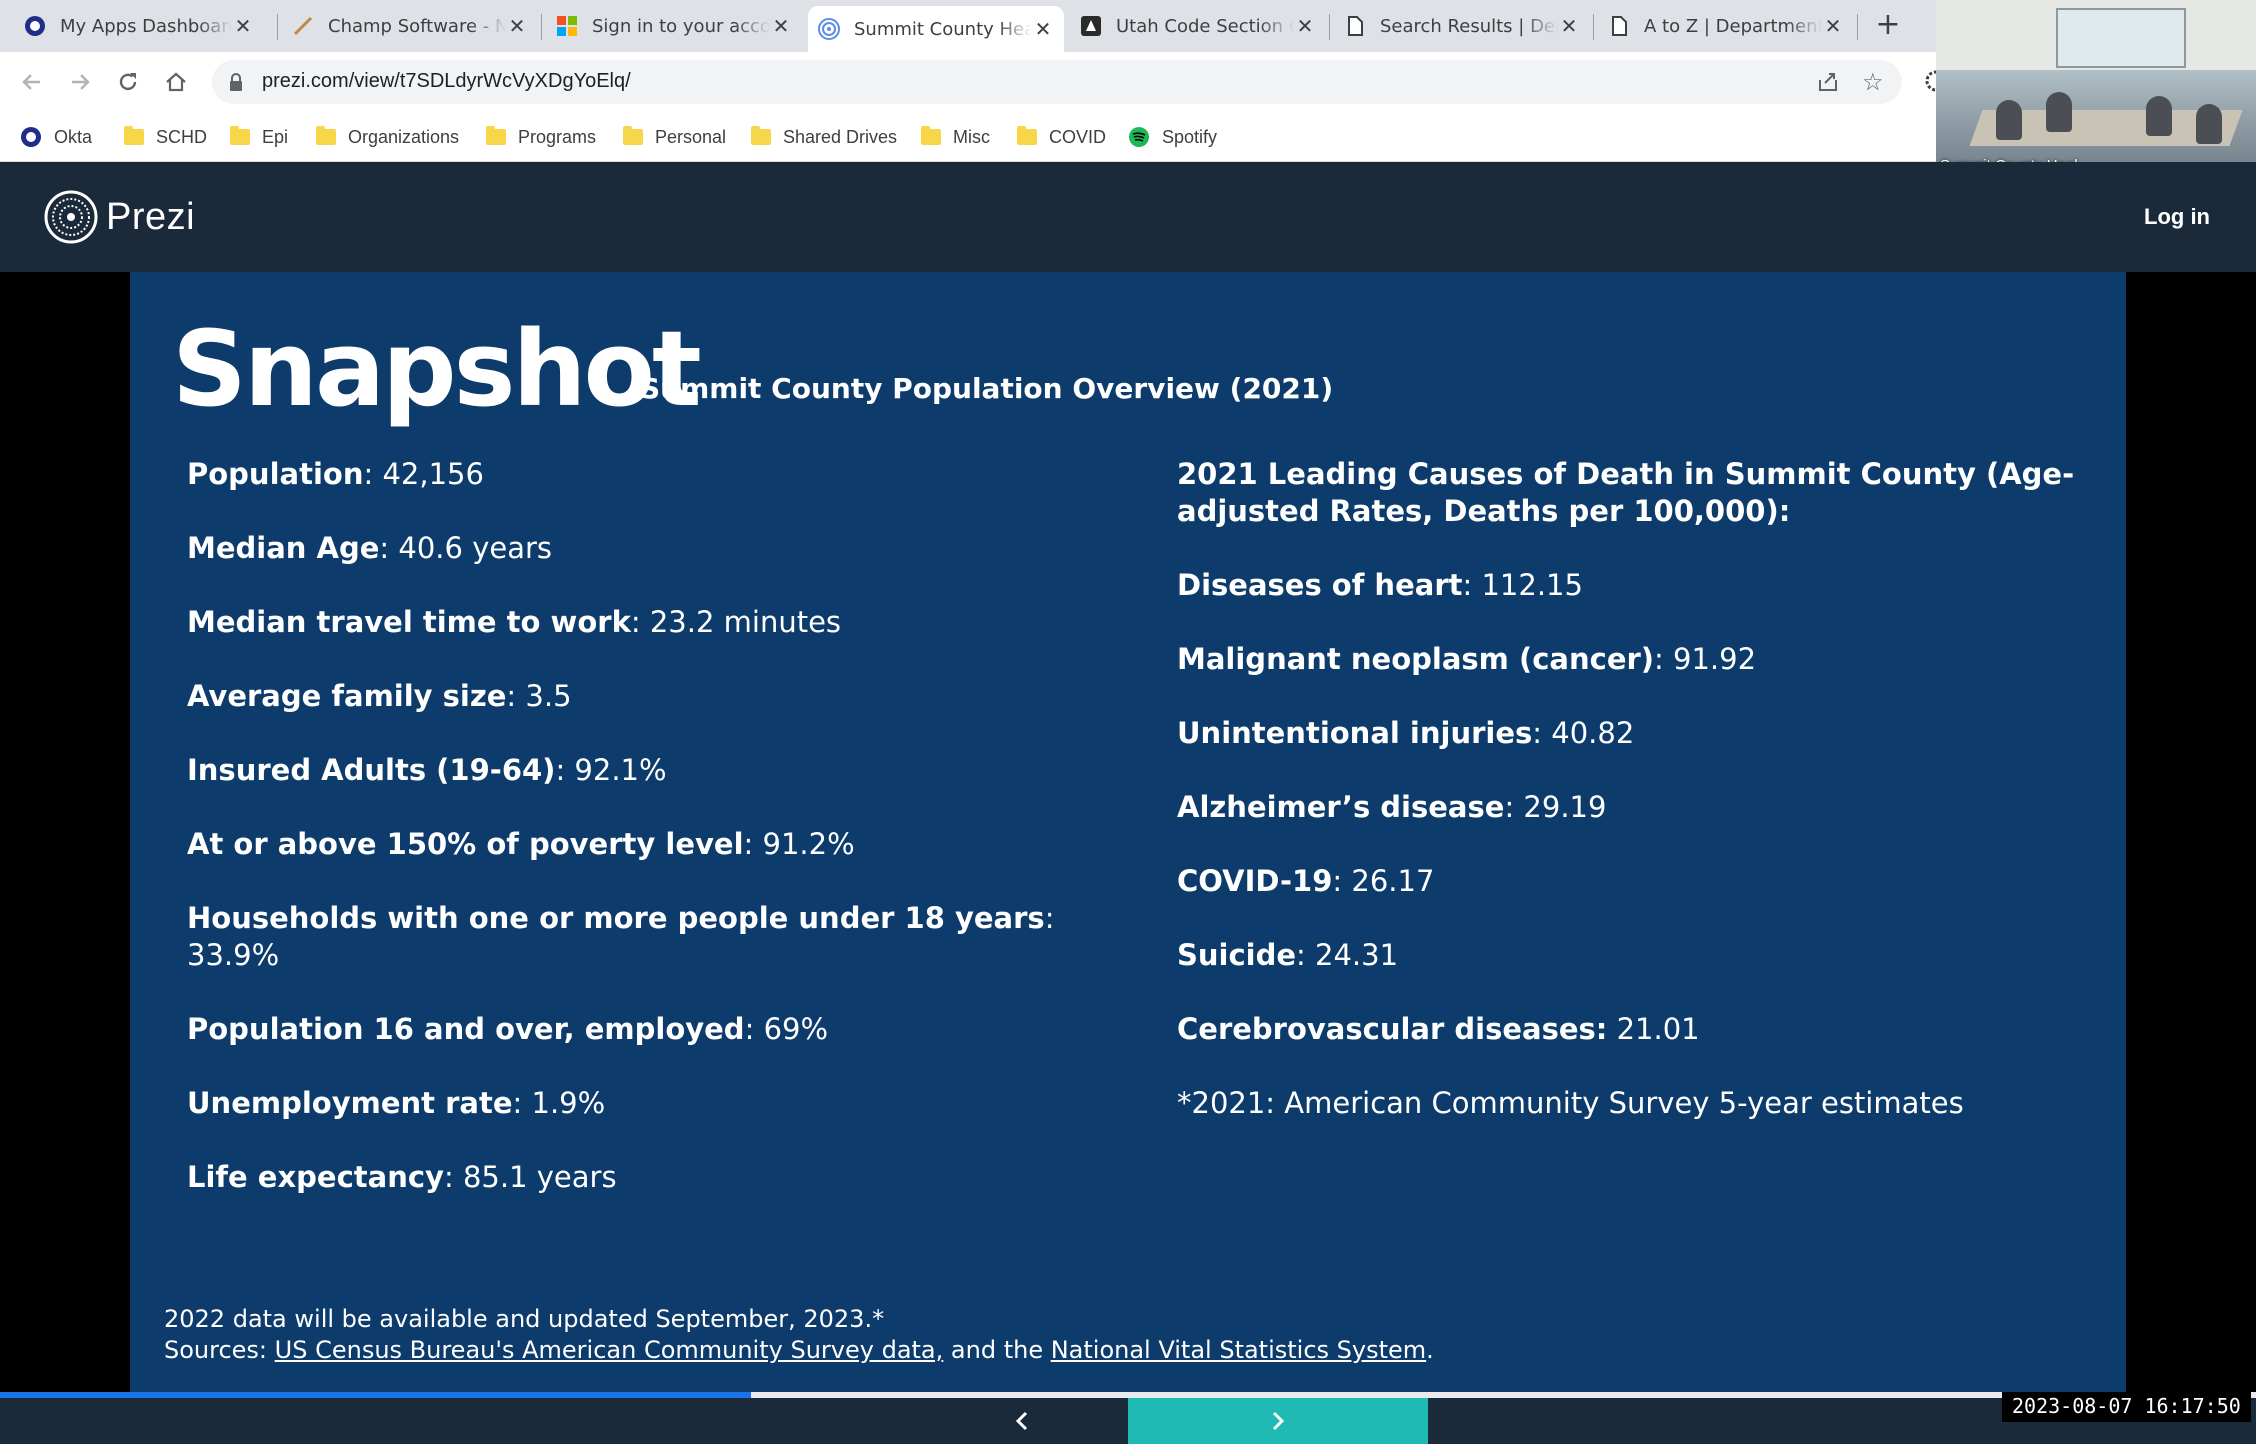  What do you see at coordinates (943, 29) in the screenshot?
I see `tab-title: Summit County Heal` at bounding box center [943, 29].